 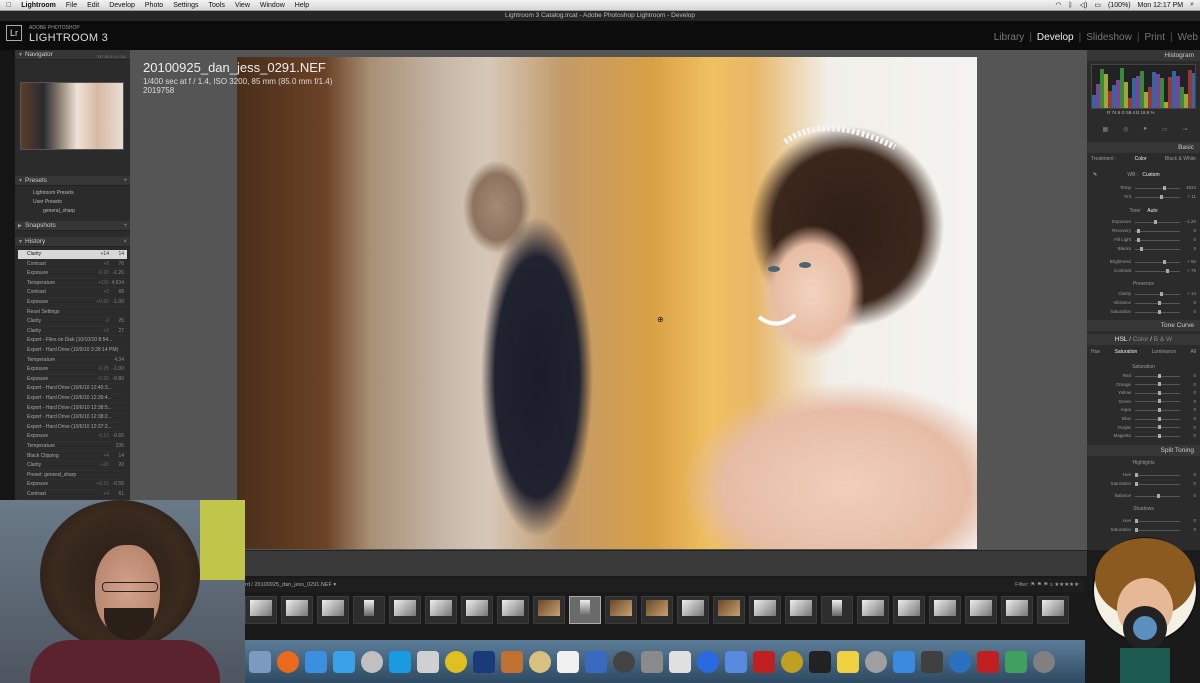 I want to click on slider-row: Hue 0, so click(x=1143, y=475).